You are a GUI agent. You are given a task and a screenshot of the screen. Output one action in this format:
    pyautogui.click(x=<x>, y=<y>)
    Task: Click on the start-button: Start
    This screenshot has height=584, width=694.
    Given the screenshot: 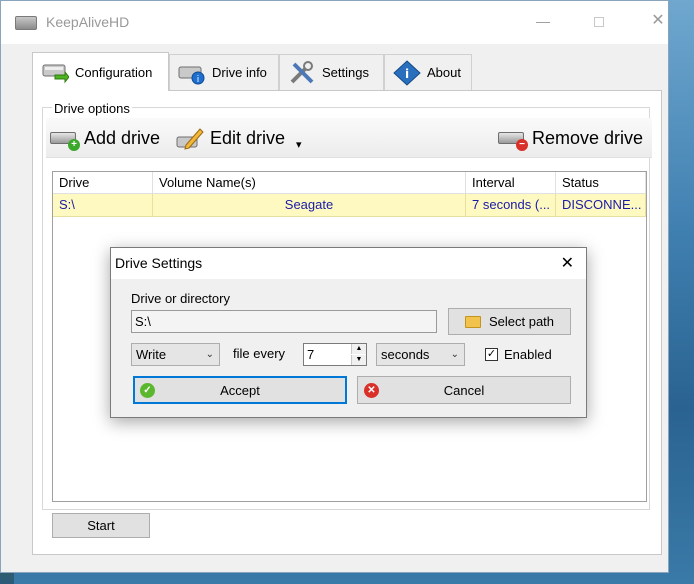 What is the action you would take?
    pyautogui.click(x=101, y=525)
    